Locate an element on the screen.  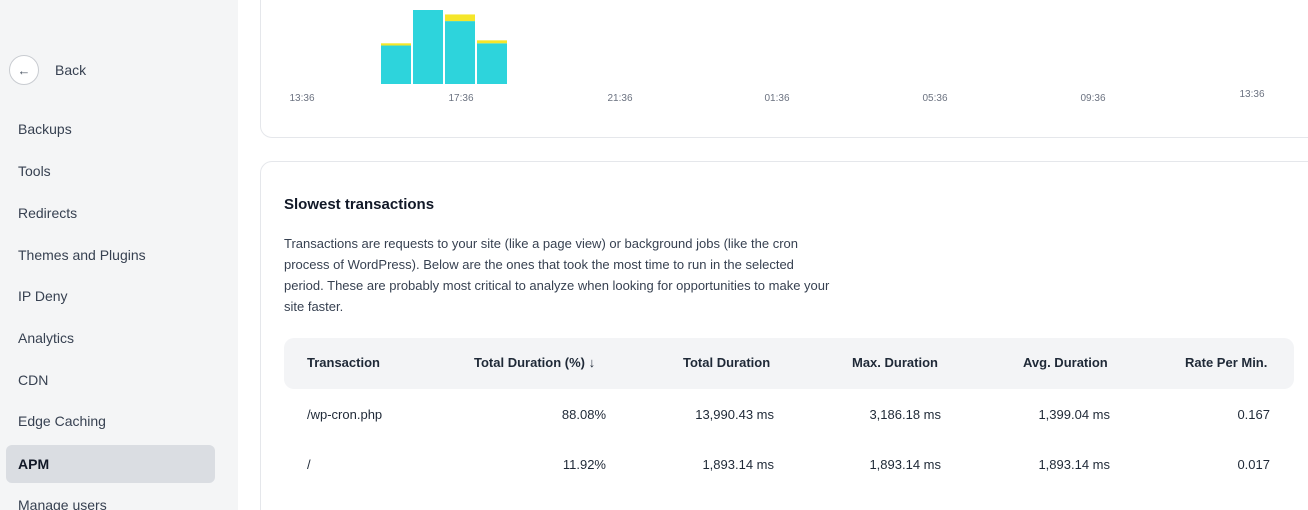
cell-transaction: / is located at coordinates (309, 464).